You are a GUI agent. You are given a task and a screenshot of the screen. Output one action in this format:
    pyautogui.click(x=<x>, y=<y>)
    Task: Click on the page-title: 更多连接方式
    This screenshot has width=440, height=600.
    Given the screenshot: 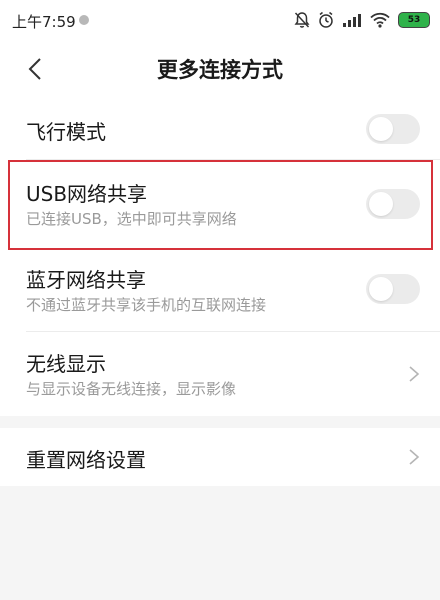 What is the action you would take?
    pyautogui.click(x=220, y=70)
    